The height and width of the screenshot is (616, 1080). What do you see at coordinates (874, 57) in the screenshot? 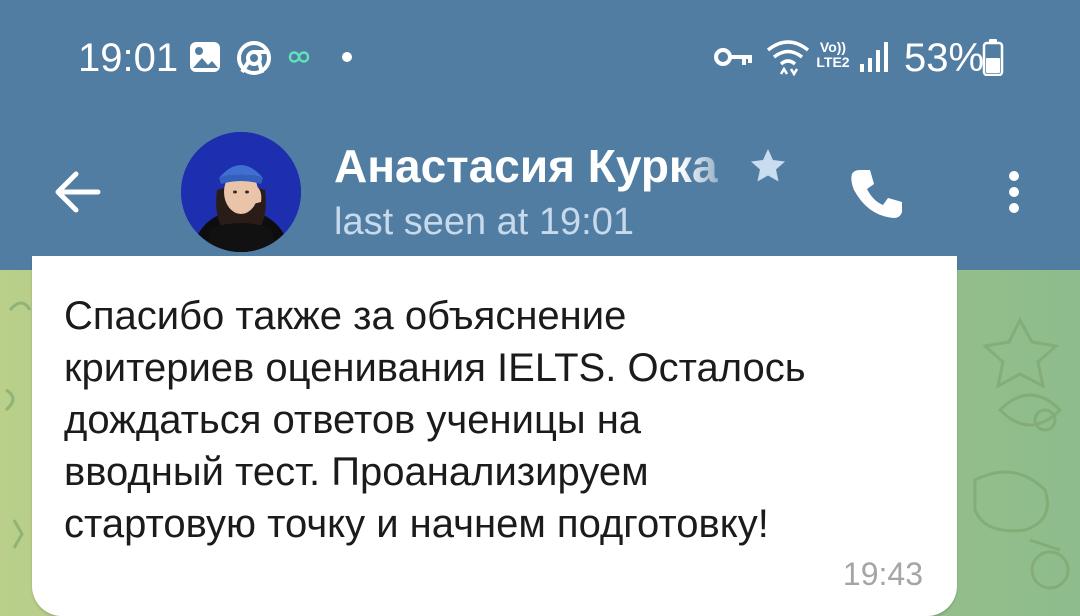
I see `signal-icon` at bounding box center [874, 57].